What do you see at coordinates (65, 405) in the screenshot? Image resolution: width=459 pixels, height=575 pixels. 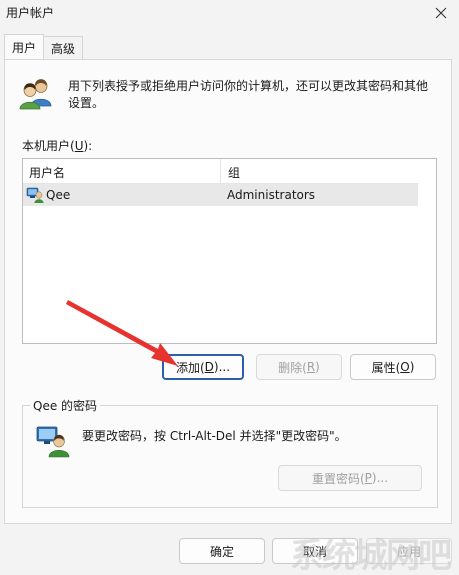 I see `password-groupbox-title: Qee 的密码` at bounding box center [65, 405].